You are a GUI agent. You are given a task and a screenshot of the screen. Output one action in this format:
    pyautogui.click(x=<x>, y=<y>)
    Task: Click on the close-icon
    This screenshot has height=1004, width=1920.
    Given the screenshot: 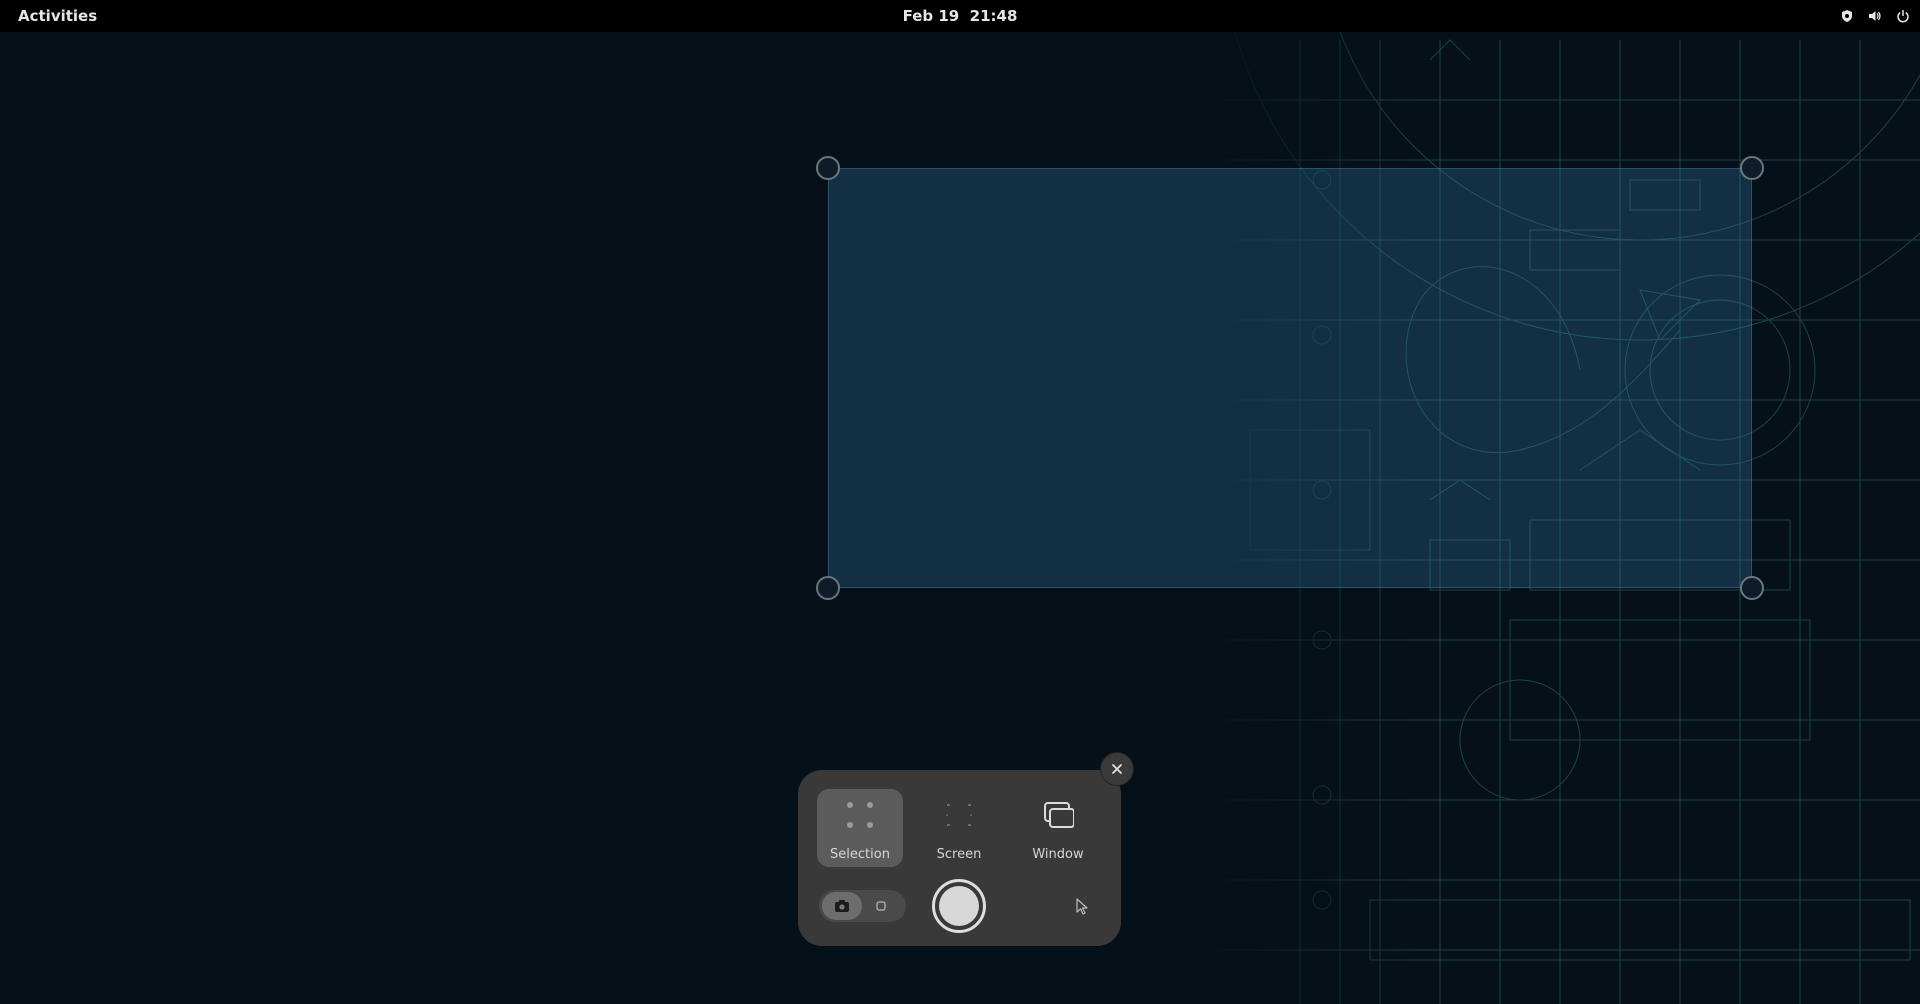 What is the action you would take?
    pyautogui.click(x=1117, y=769)
    